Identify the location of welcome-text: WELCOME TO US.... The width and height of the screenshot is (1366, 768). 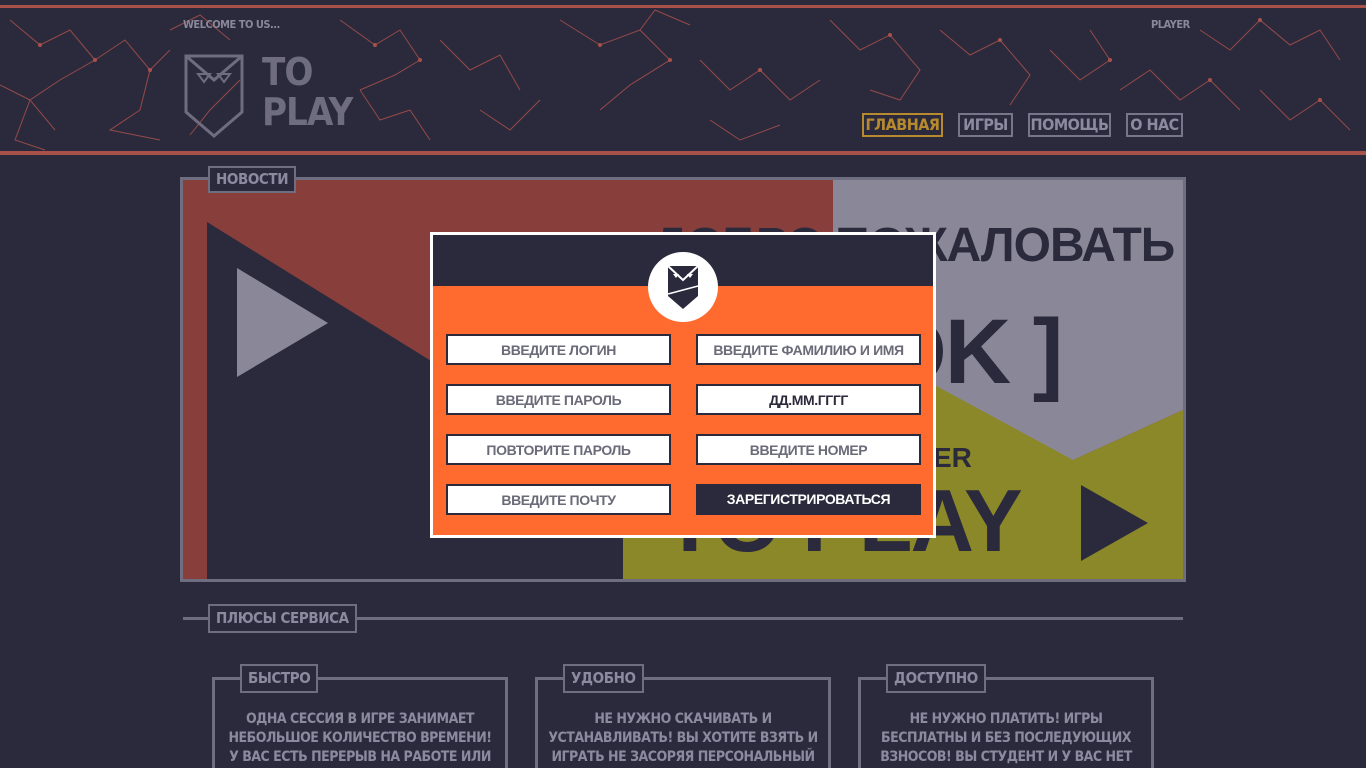
(231, 24).